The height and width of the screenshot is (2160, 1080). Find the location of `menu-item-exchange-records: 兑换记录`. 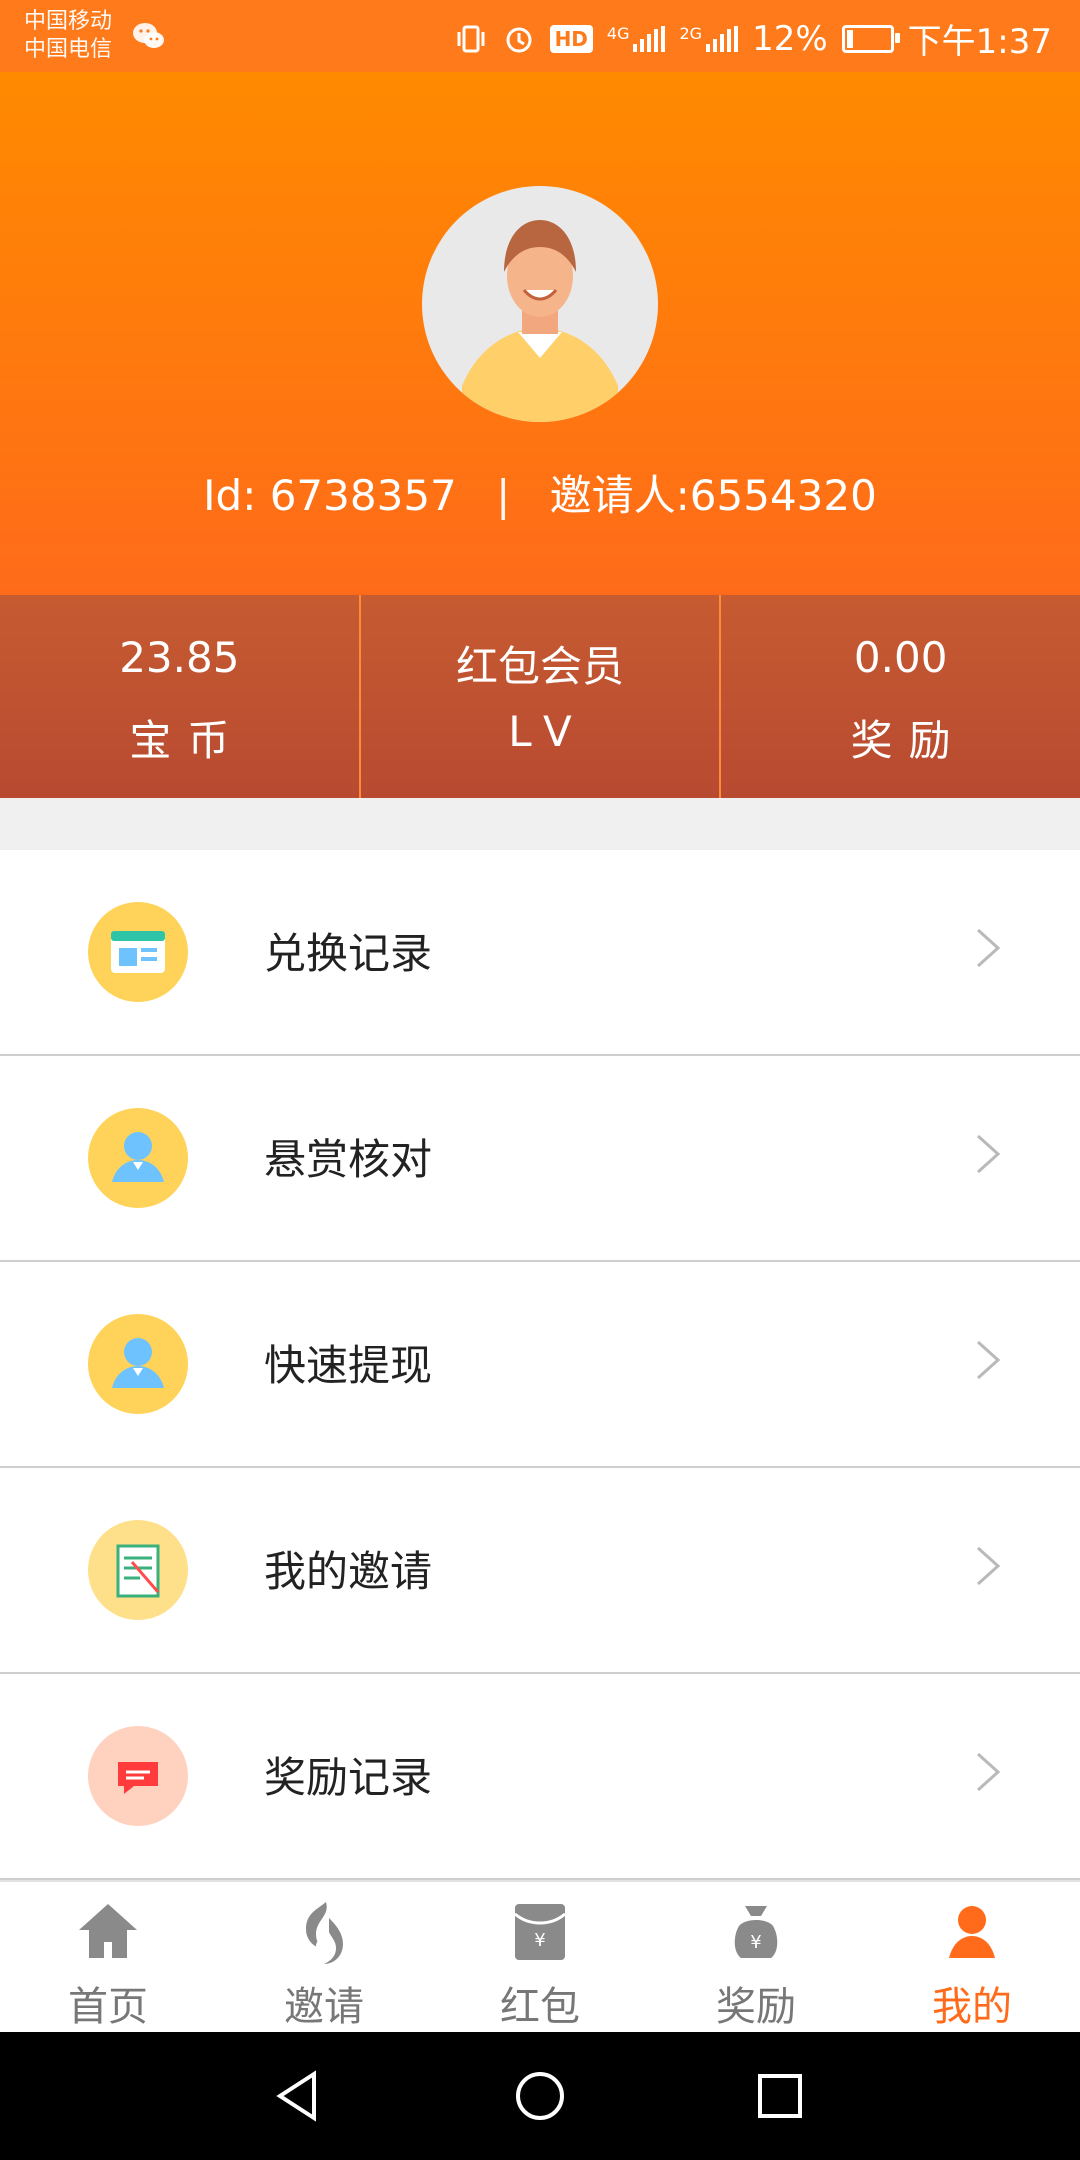

menu-item-exchange-records: 兑换记录 is located at coordinates (540, 953).